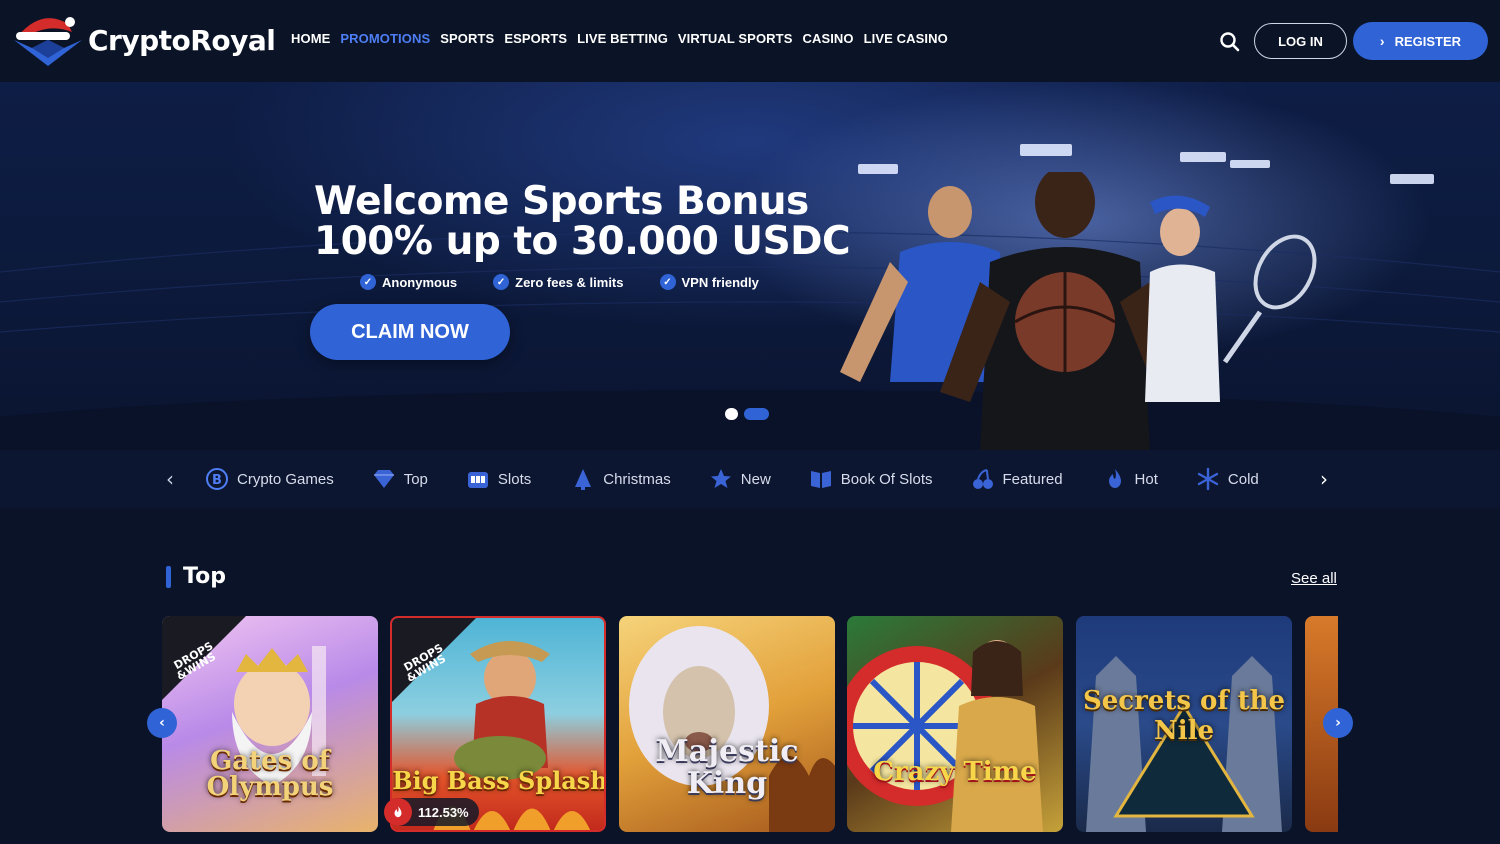  I want to click on category-slots: Slots, so click(498, 479).